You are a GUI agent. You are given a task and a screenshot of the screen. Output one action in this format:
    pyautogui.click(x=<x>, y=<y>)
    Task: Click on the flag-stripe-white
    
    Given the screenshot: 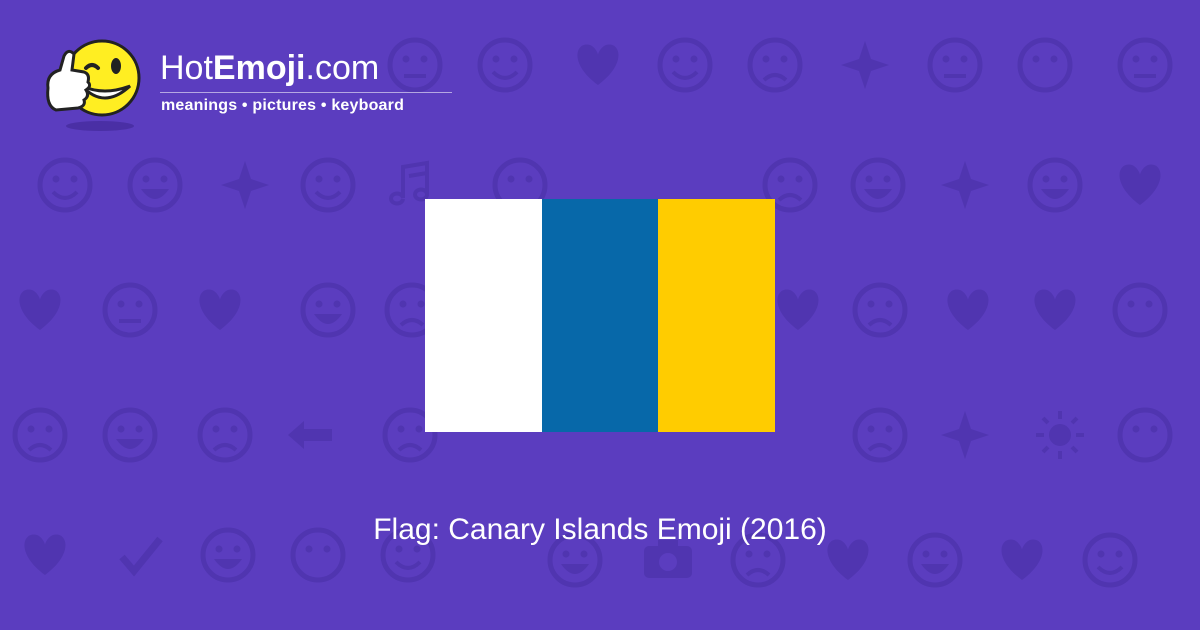 What is the action you would take?
    pyautogui.click(x=483, y=315)
    